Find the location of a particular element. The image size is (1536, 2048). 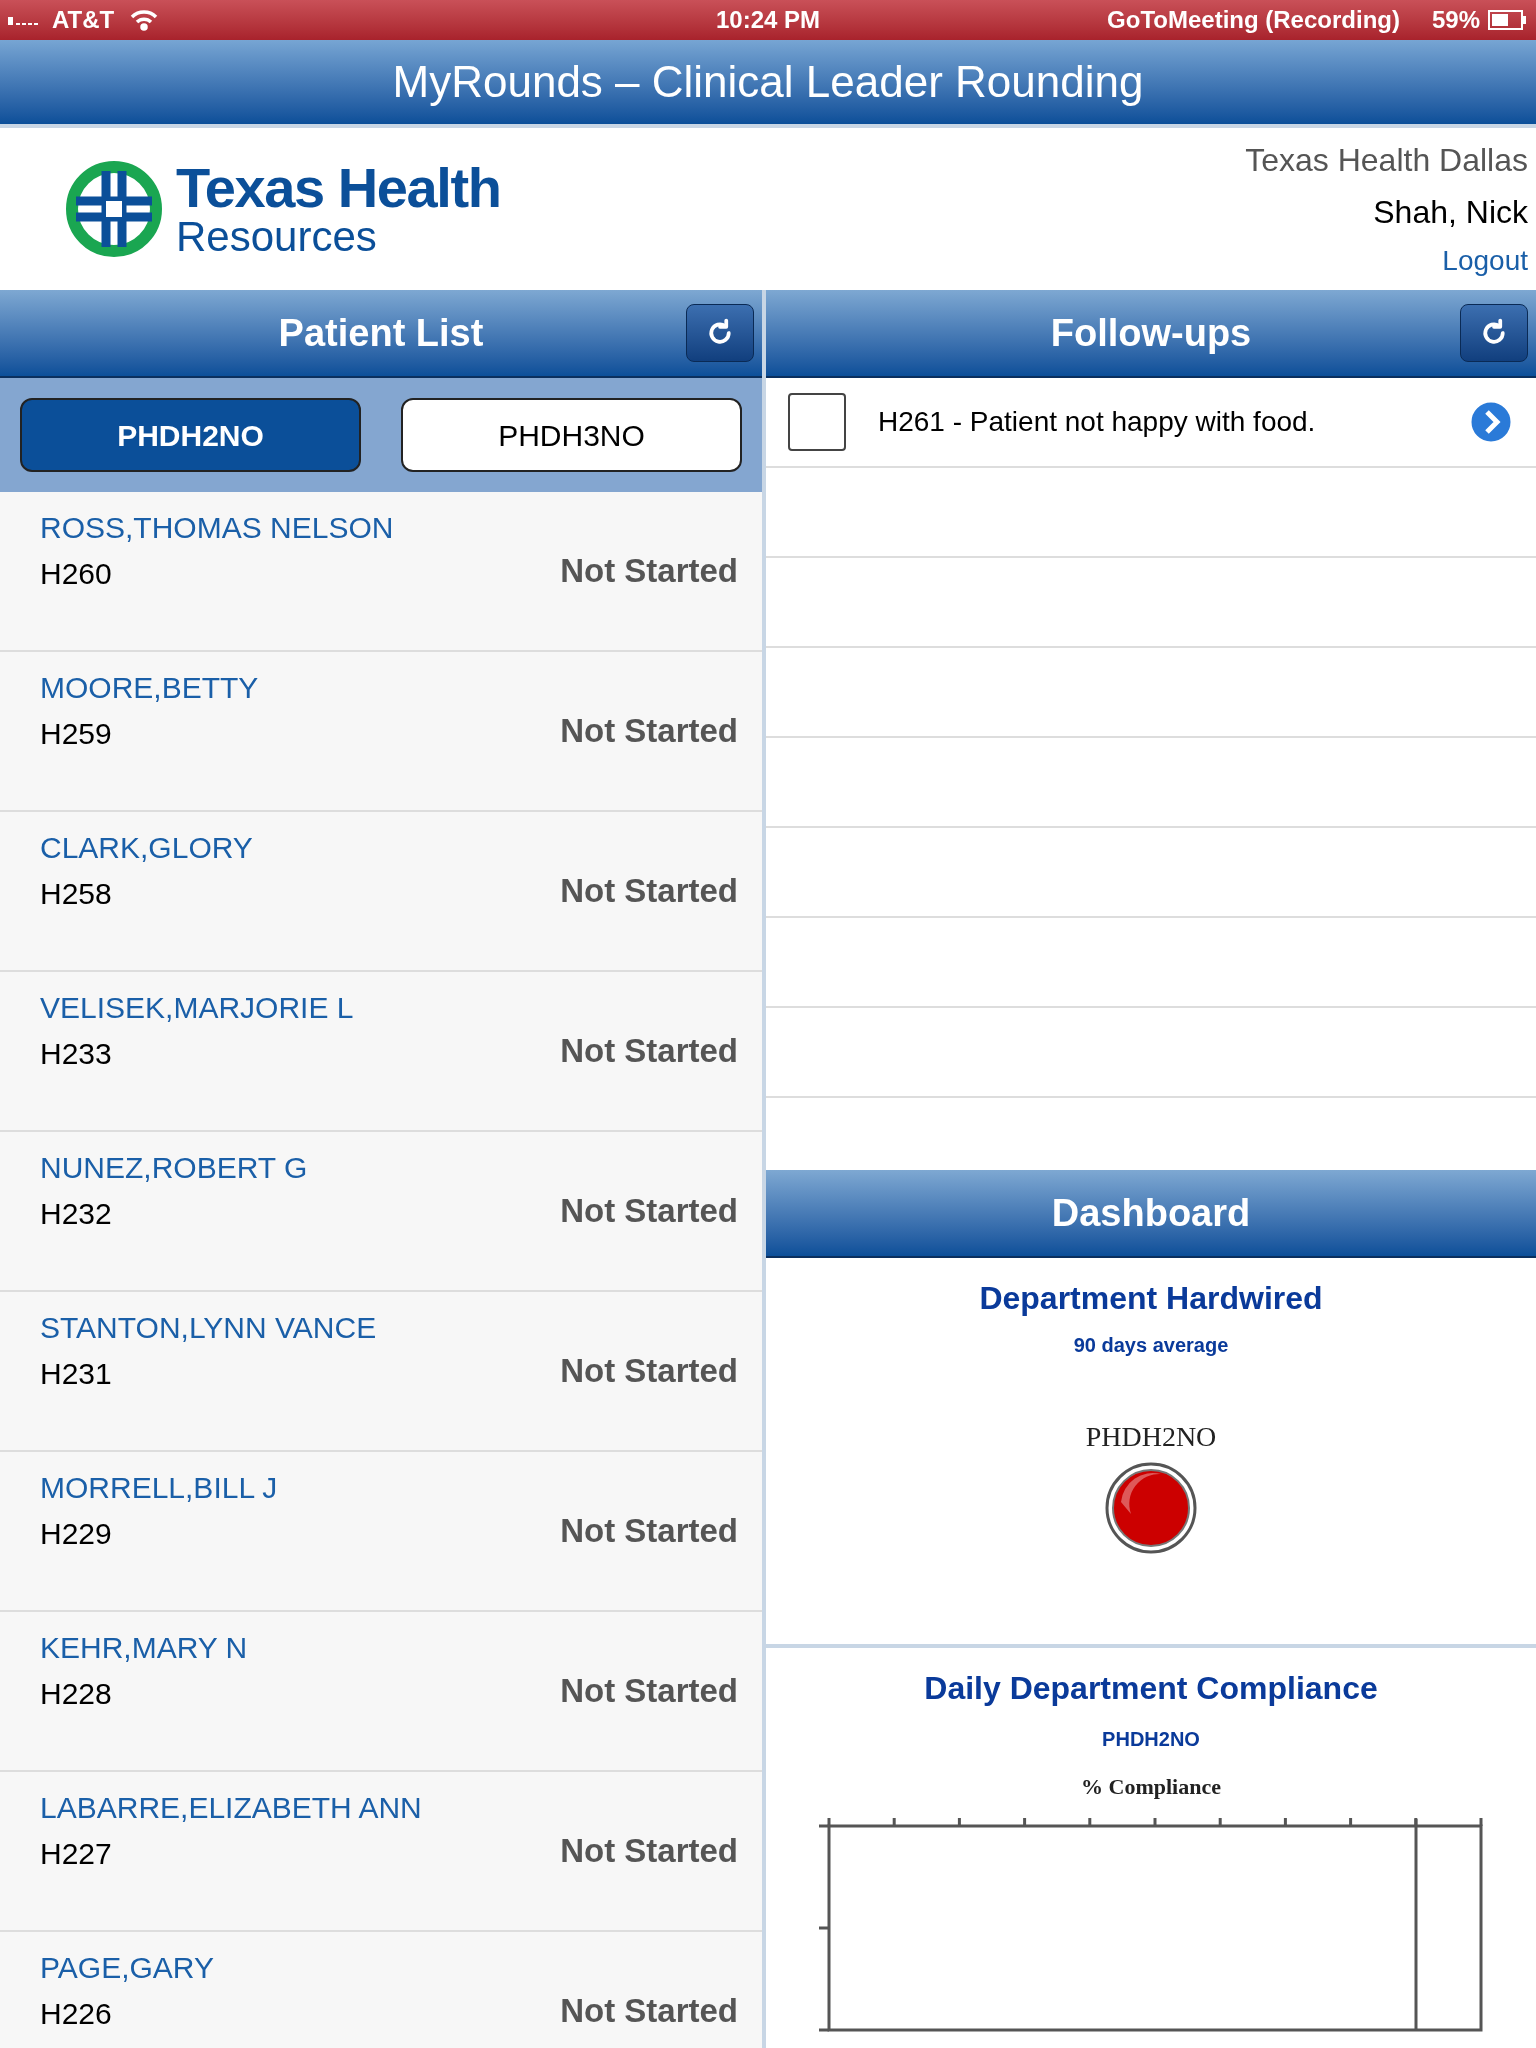

patient-row: STANTON,LYNN VANCE H231 Not Started is located at coordinates (381, 1372).